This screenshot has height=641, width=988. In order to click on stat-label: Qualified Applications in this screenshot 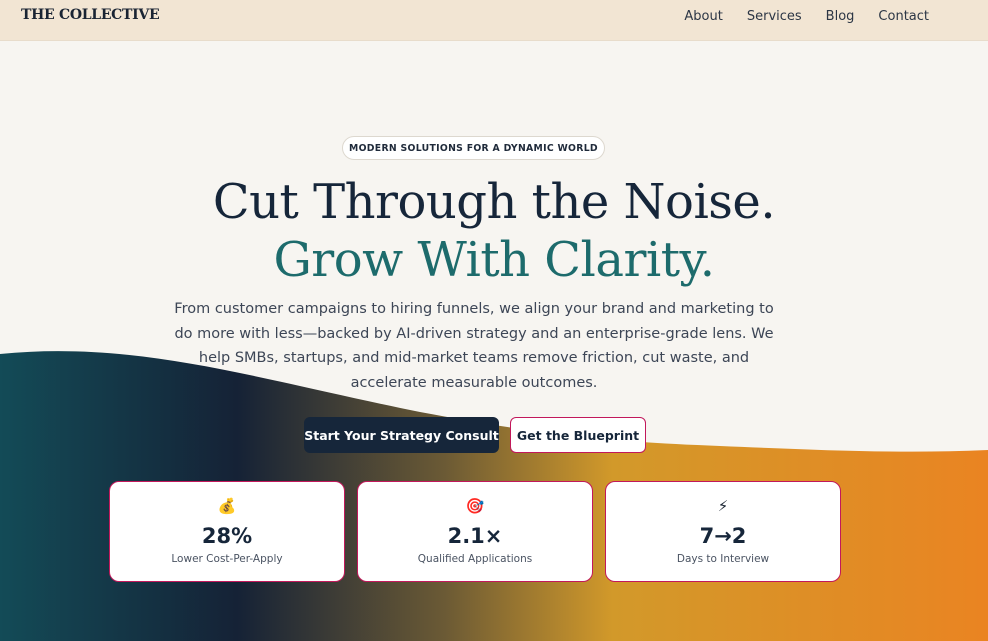, I will do `click(475, 559)`.